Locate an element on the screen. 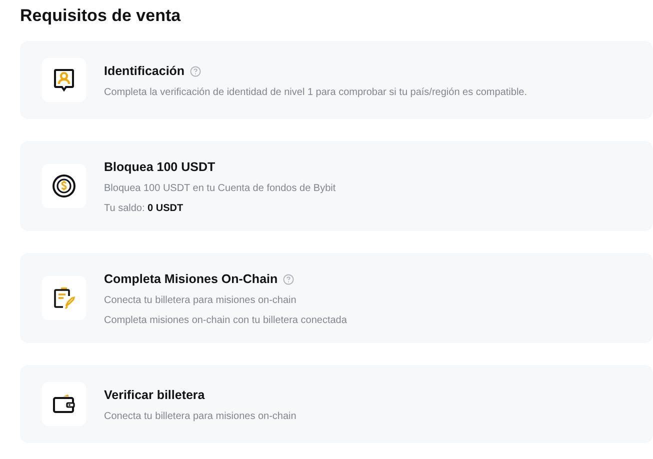 The width and height of the screenshot is (653, 459). requirement-title: Verificar billetera is located at coordinates (154, 395).